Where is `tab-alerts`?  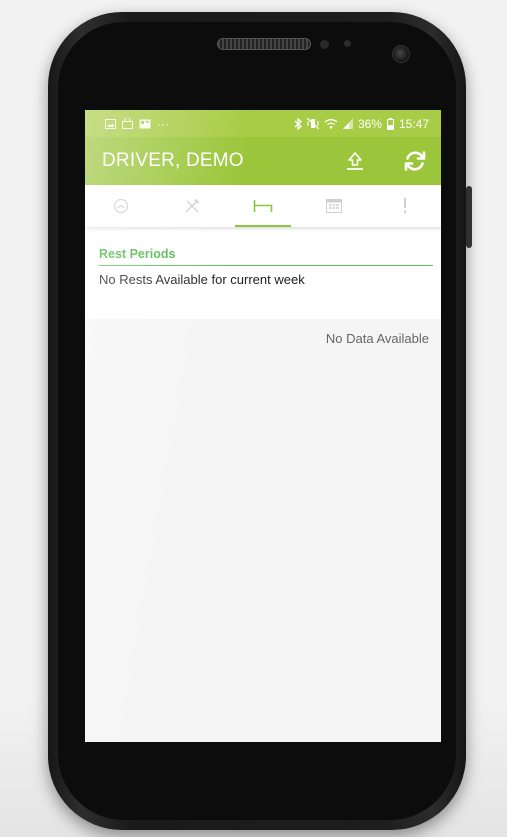
tab-alerts is located at coordinates (405, 206).